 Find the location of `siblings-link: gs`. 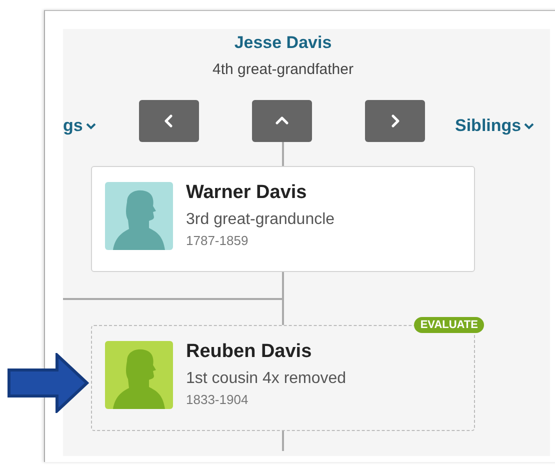

siblings-link: gs is located at coordinates (101, 126).